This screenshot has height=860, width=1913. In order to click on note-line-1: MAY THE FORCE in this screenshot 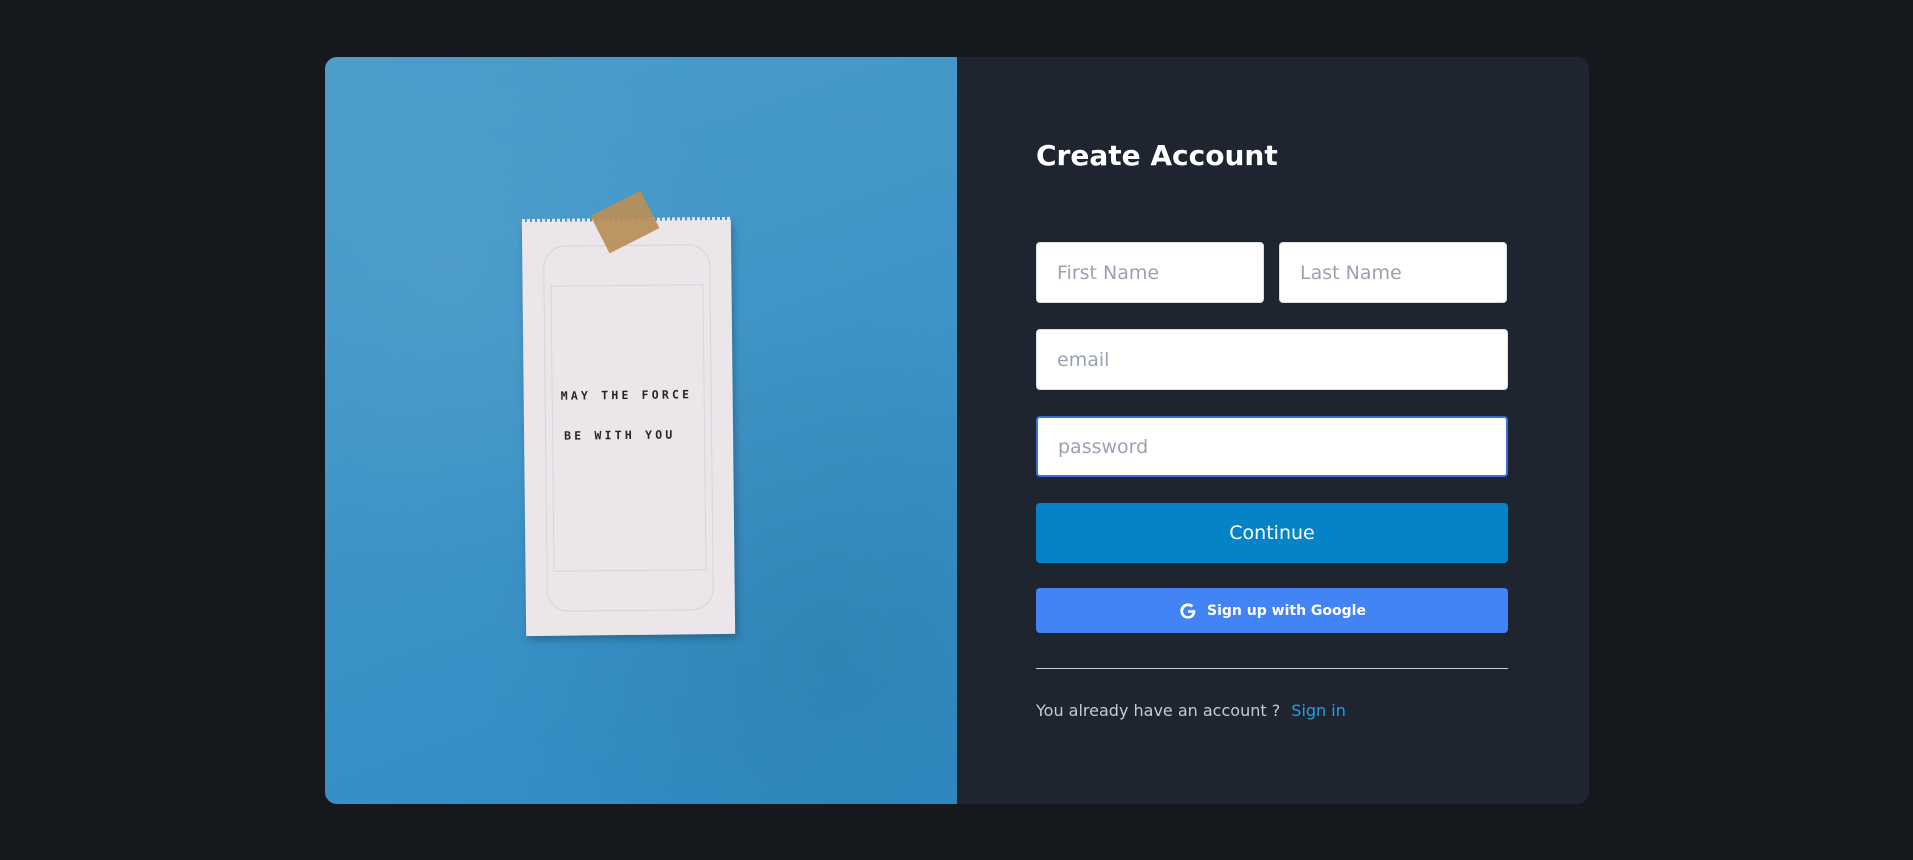, I will do `click(626, 395)`.